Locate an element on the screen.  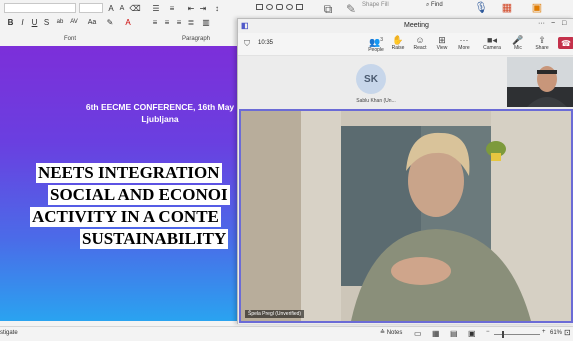
align-left-icon: ≡ is located at coordinates (155, 22).